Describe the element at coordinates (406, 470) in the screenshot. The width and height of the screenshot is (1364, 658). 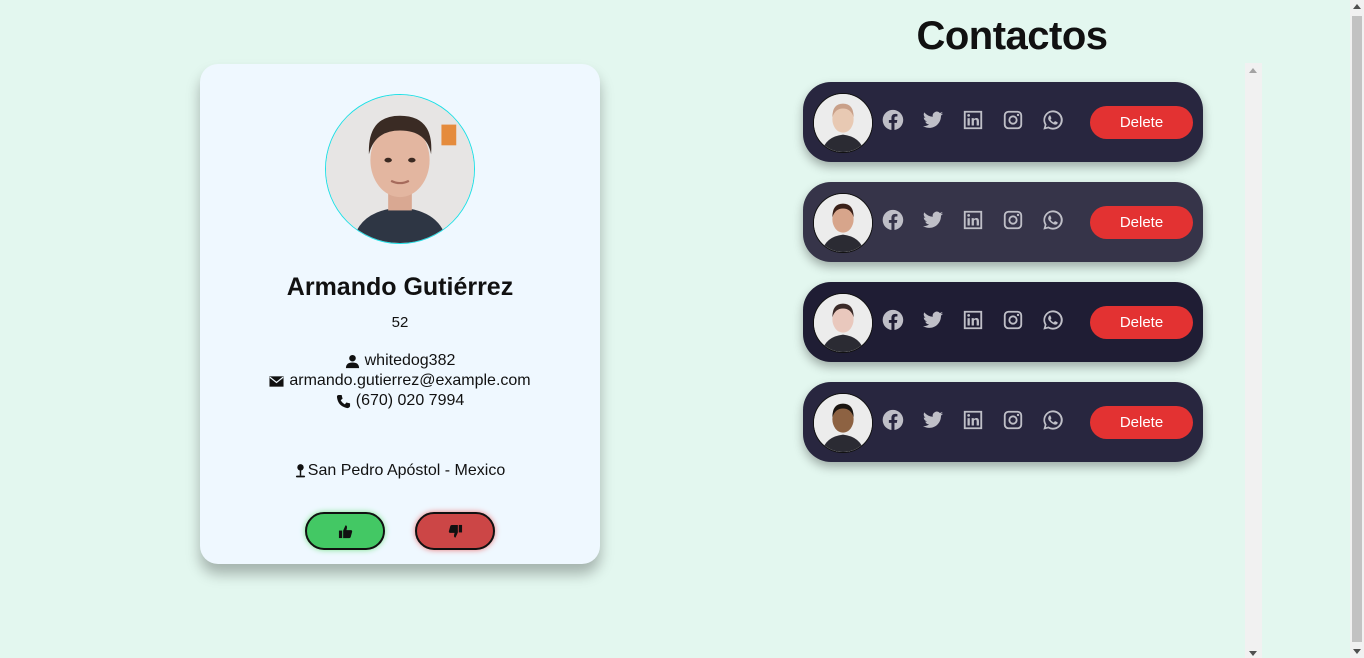
I see `profile-location: San Pedro Apóstol - Mexico` at that location.